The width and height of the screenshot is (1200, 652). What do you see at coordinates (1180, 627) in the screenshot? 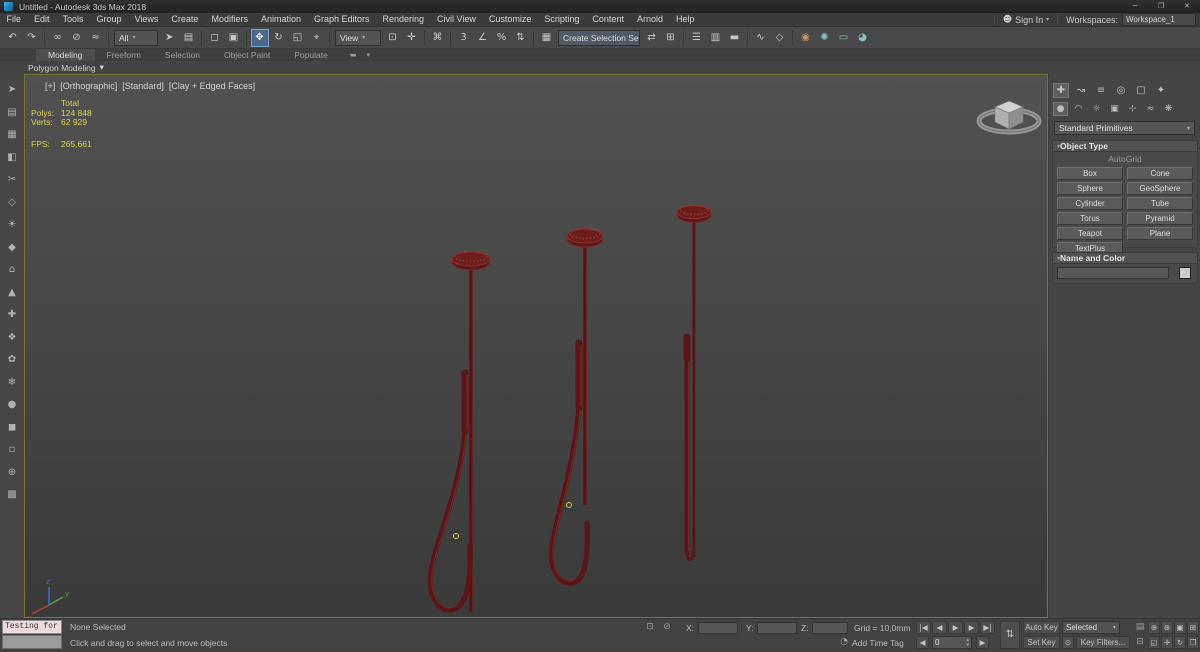
I see `zoom-extents-icon: ▣` at bounding box center [1180, 627].